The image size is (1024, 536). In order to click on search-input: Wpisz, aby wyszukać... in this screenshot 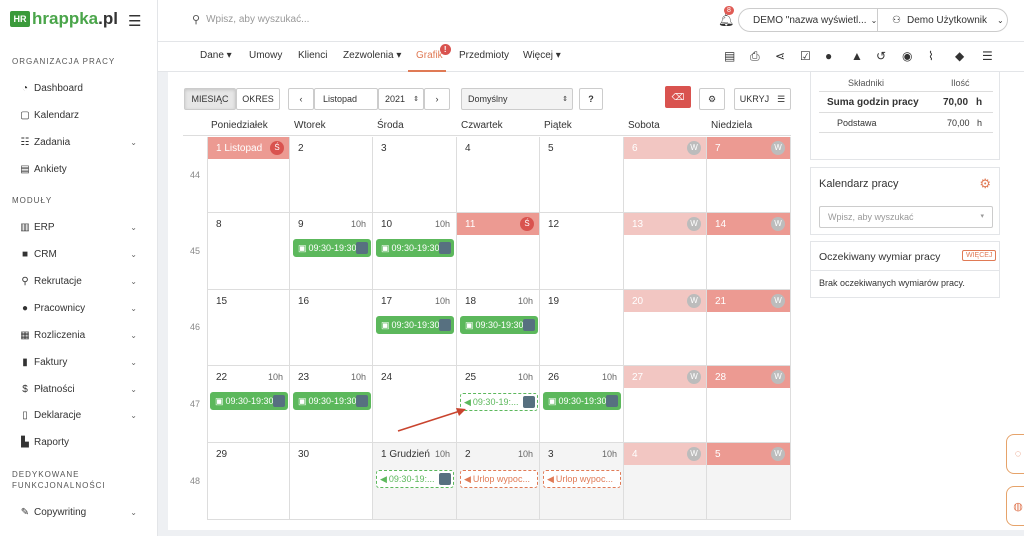, I will do `click(257, 19)`.